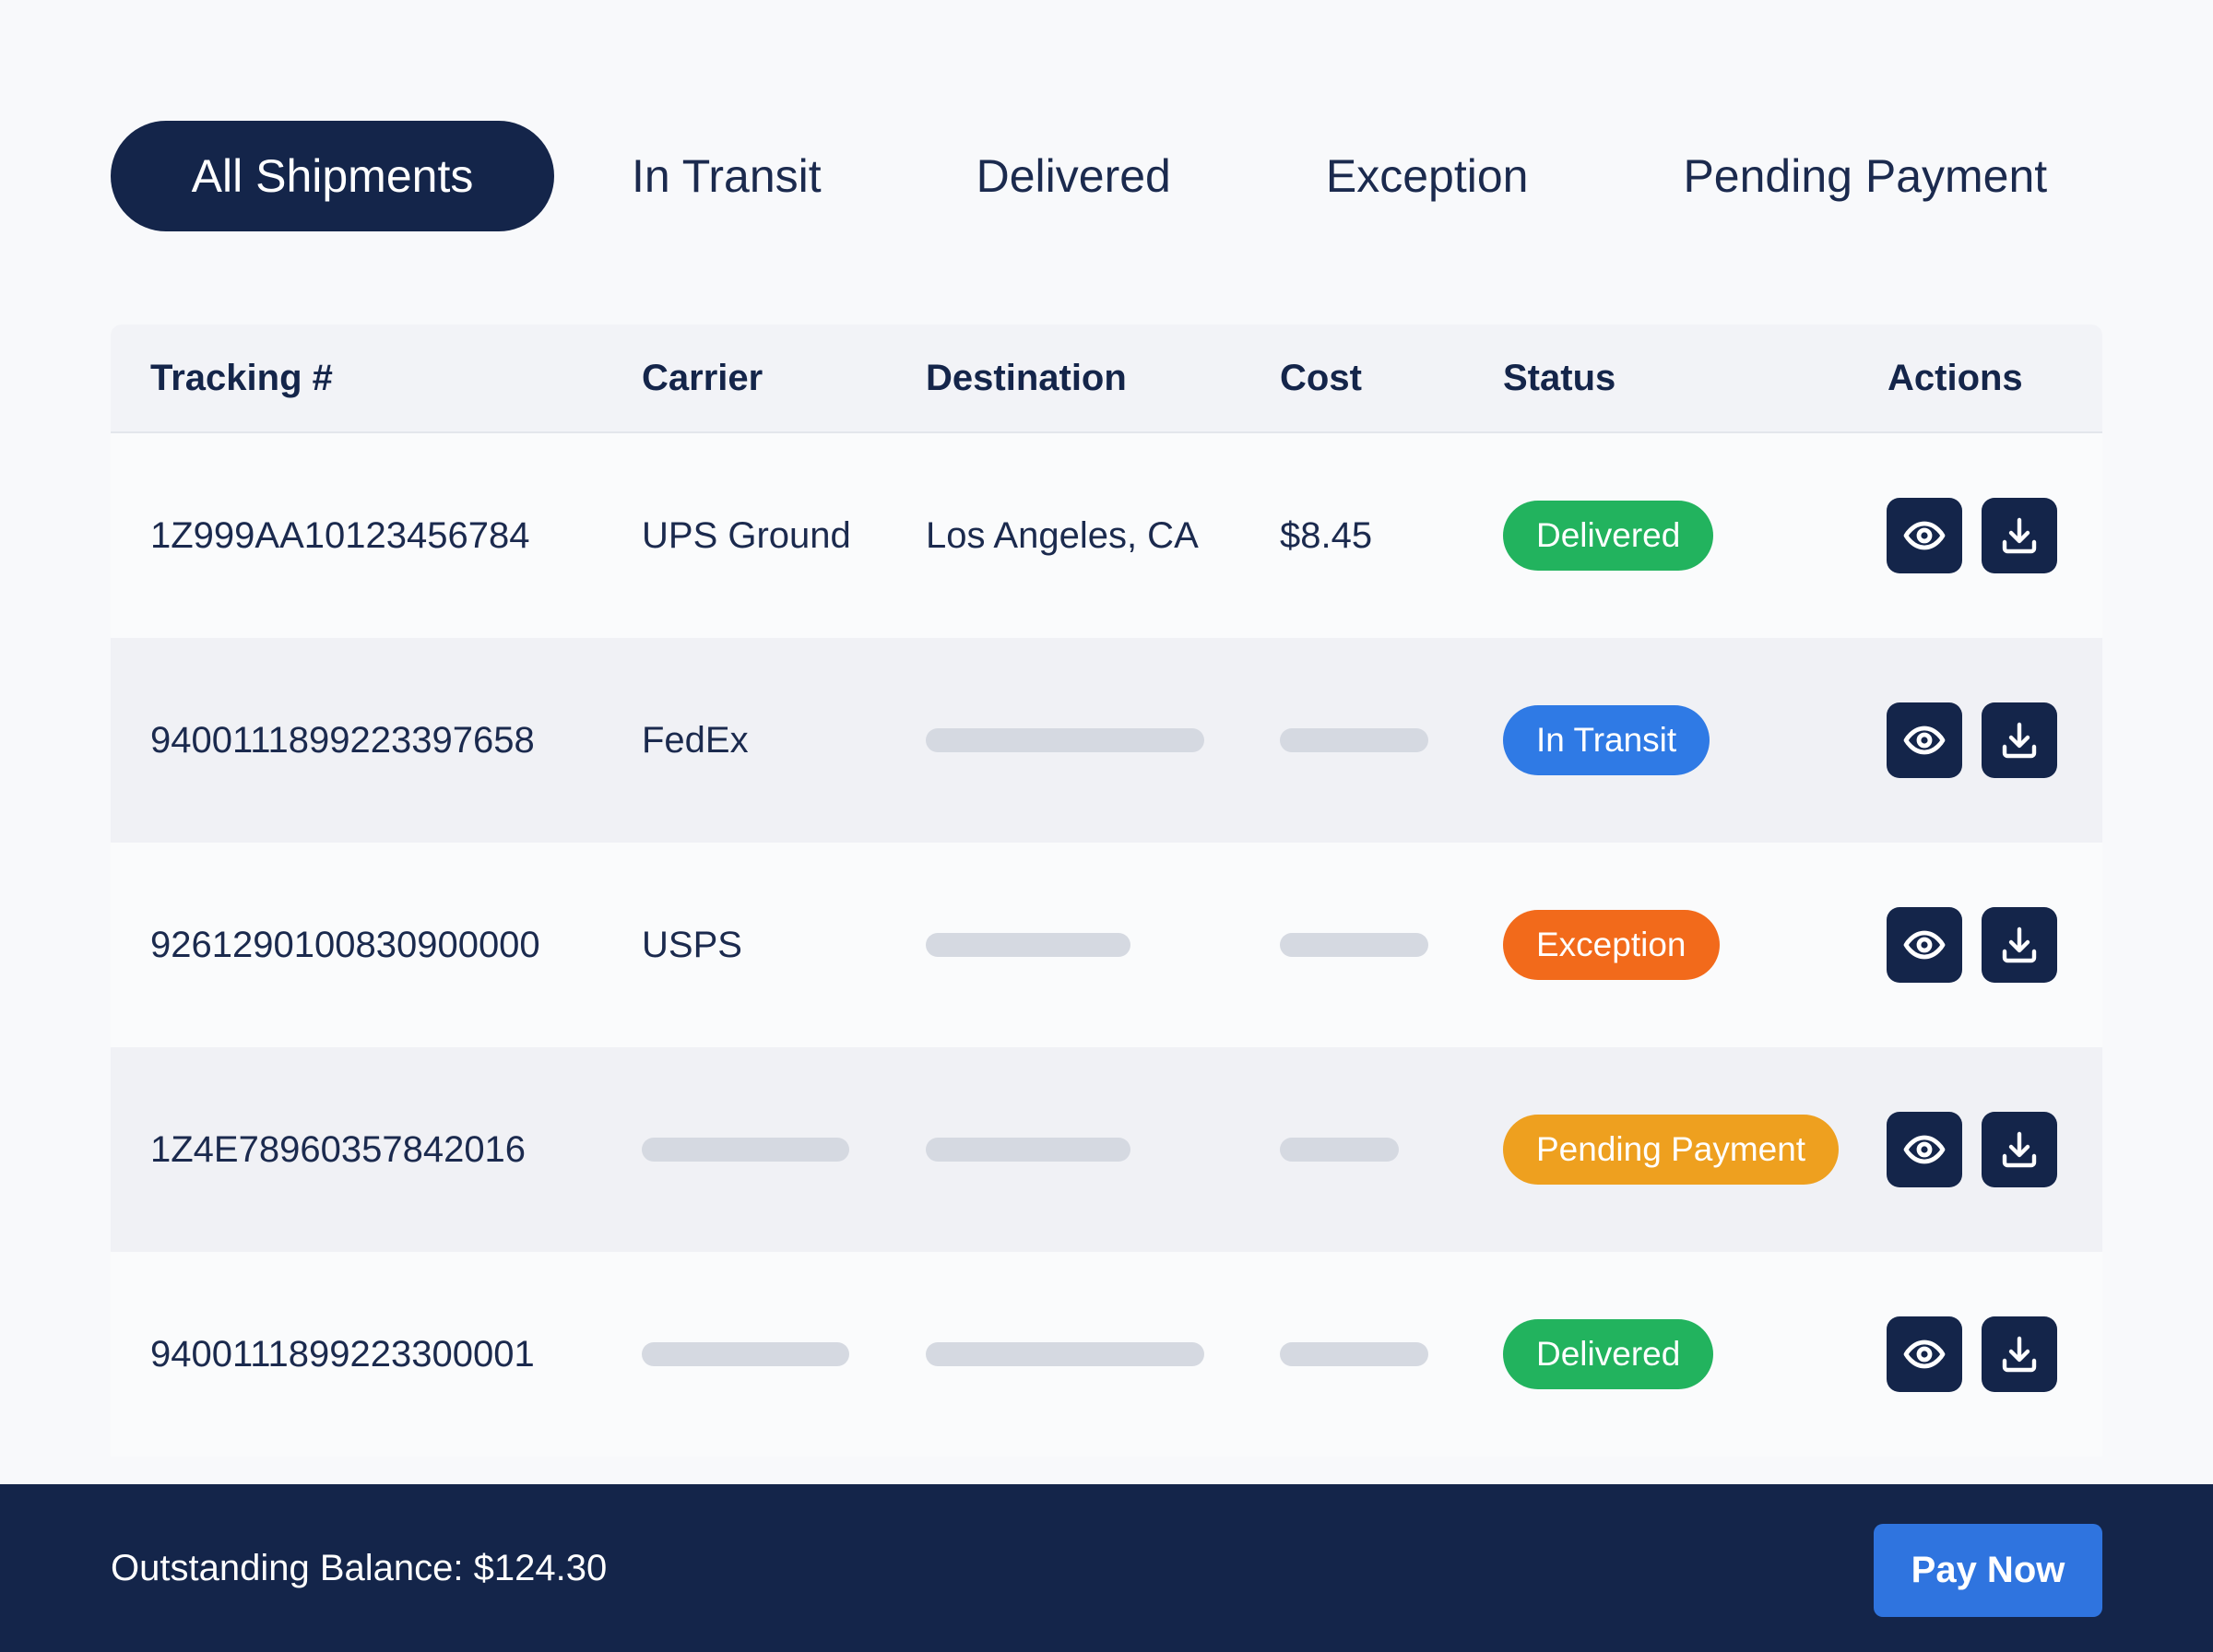 The width and height of the screenshot is (2213, 1652). What do you see at coordinates (1321, 377) in the screenshot?
I see `header-cost: Cost` at bounding box center [1321, 377].